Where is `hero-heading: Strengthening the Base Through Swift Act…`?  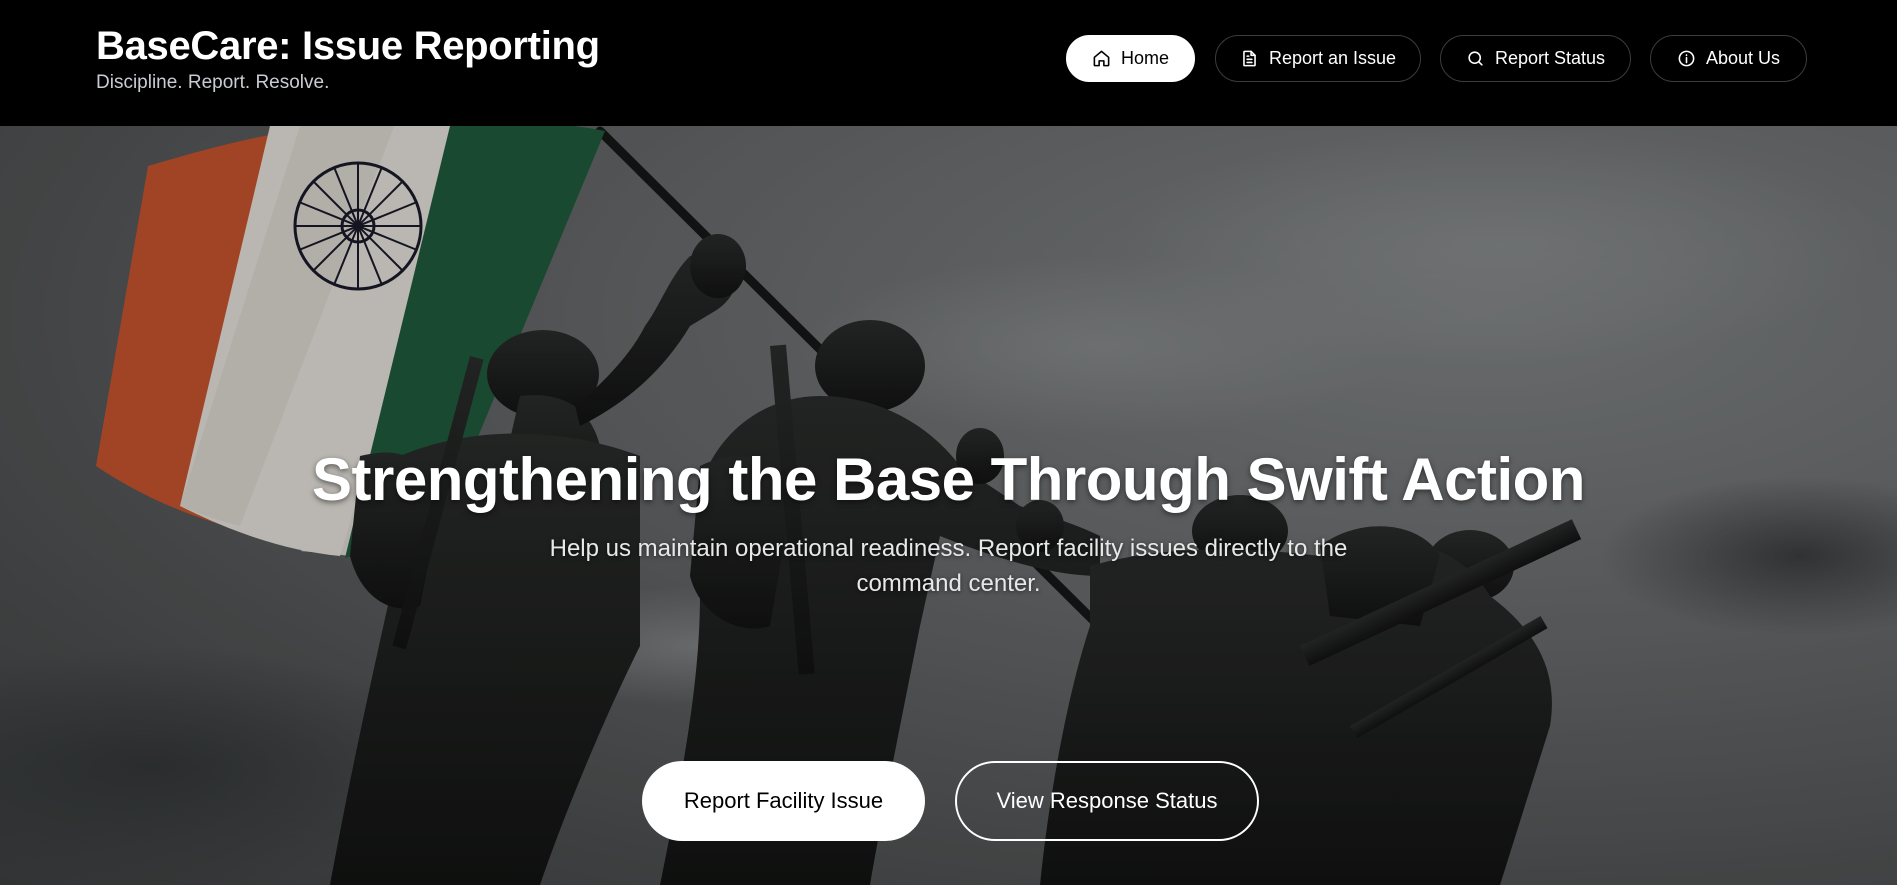
hero-heading: Strengthening the Base Through Swift Act… is located at coordinates (948, 479).